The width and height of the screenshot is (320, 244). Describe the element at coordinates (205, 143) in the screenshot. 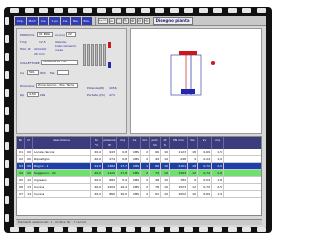

I see `column-header: kv` at that location.